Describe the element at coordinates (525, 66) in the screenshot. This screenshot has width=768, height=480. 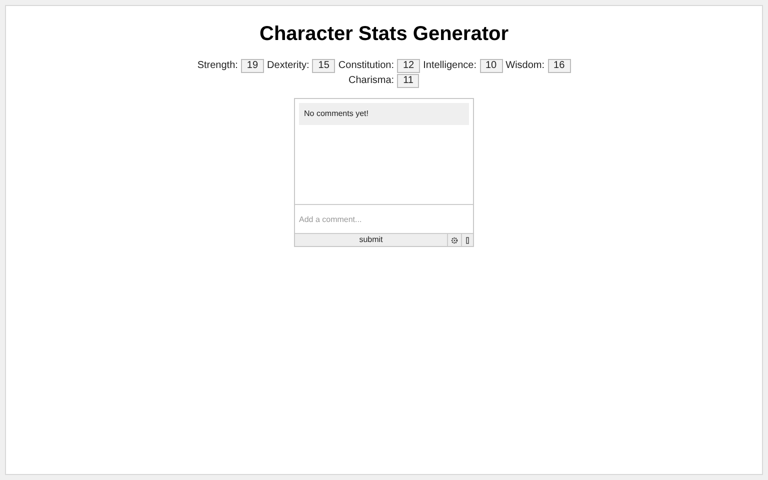
I see `stat-label: Wisdom:` at that location.